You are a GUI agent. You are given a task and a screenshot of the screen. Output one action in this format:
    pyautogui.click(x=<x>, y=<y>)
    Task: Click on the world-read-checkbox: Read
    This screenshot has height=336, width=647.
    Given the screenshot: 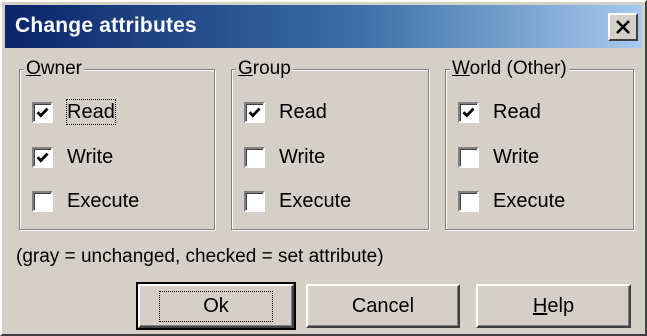 What is the action you would take?
    pyautogui.click(x=499, y=112)
    